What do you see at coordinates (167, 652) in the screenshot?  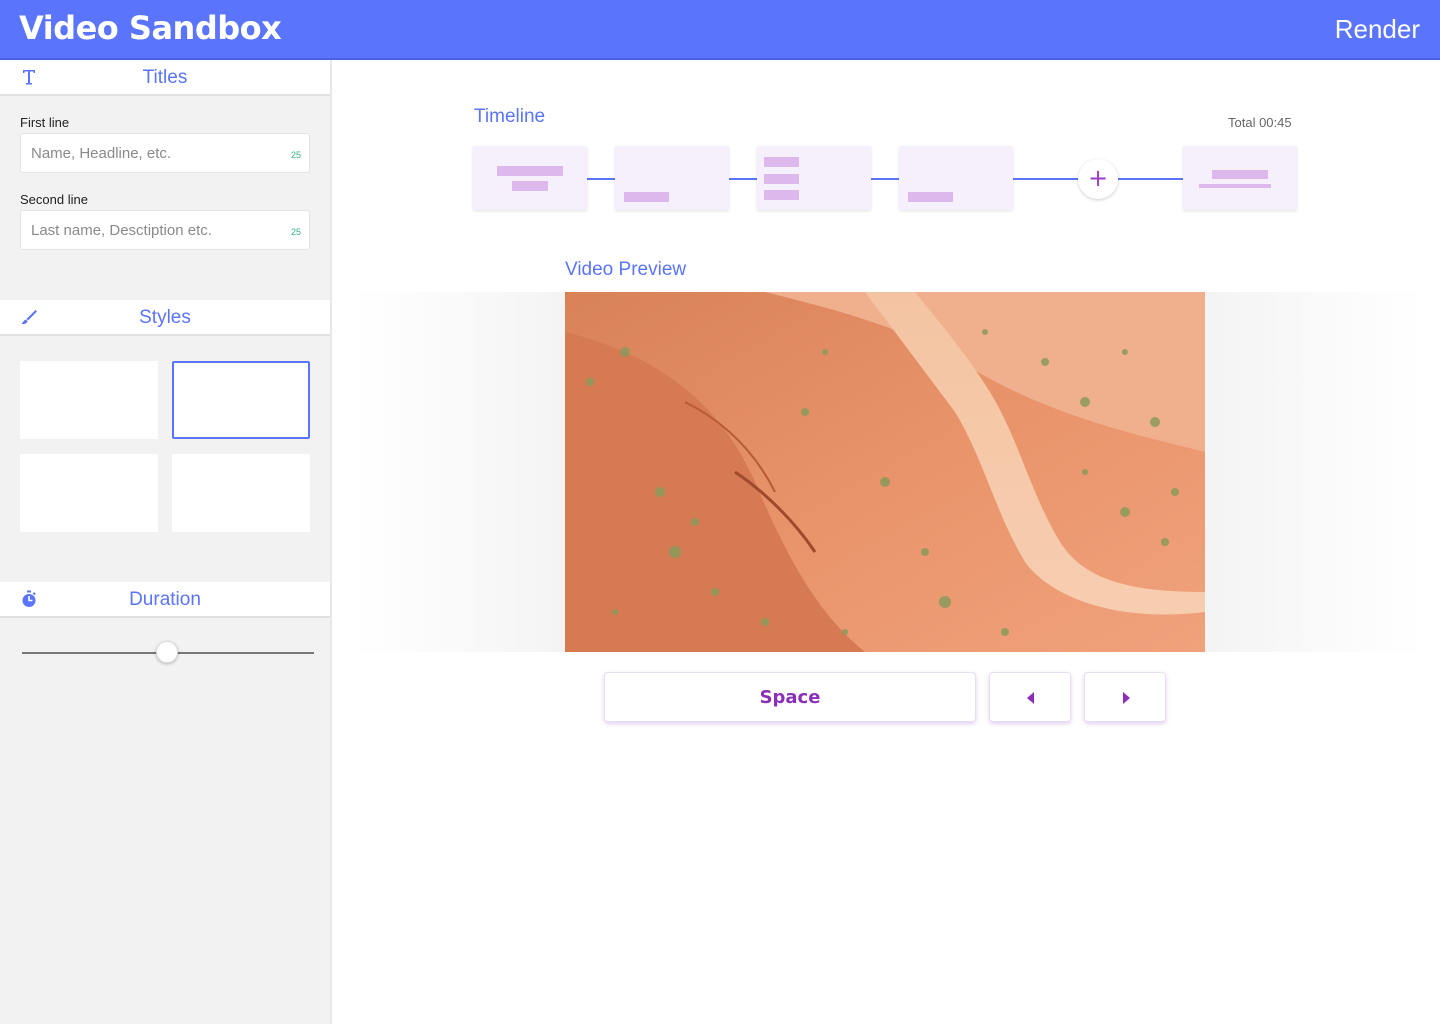 I see `duration-slider-thumb` at bounding box center [167, 652].